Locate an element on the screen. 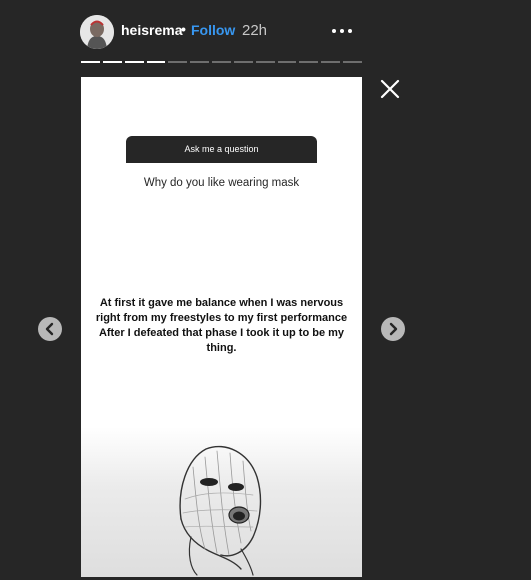 Image resolution: width=531 pixels, height=580 pixels. answer-line: thing. is located at coordinates (221, 348).